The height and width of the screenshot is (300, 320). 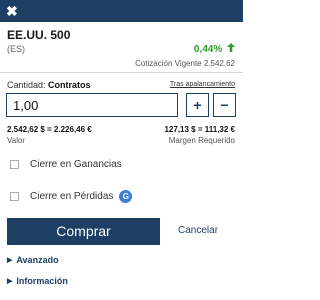 I want to click on advanced-section-toggle: ▶ Avanzado, so click(x=33, y=260).